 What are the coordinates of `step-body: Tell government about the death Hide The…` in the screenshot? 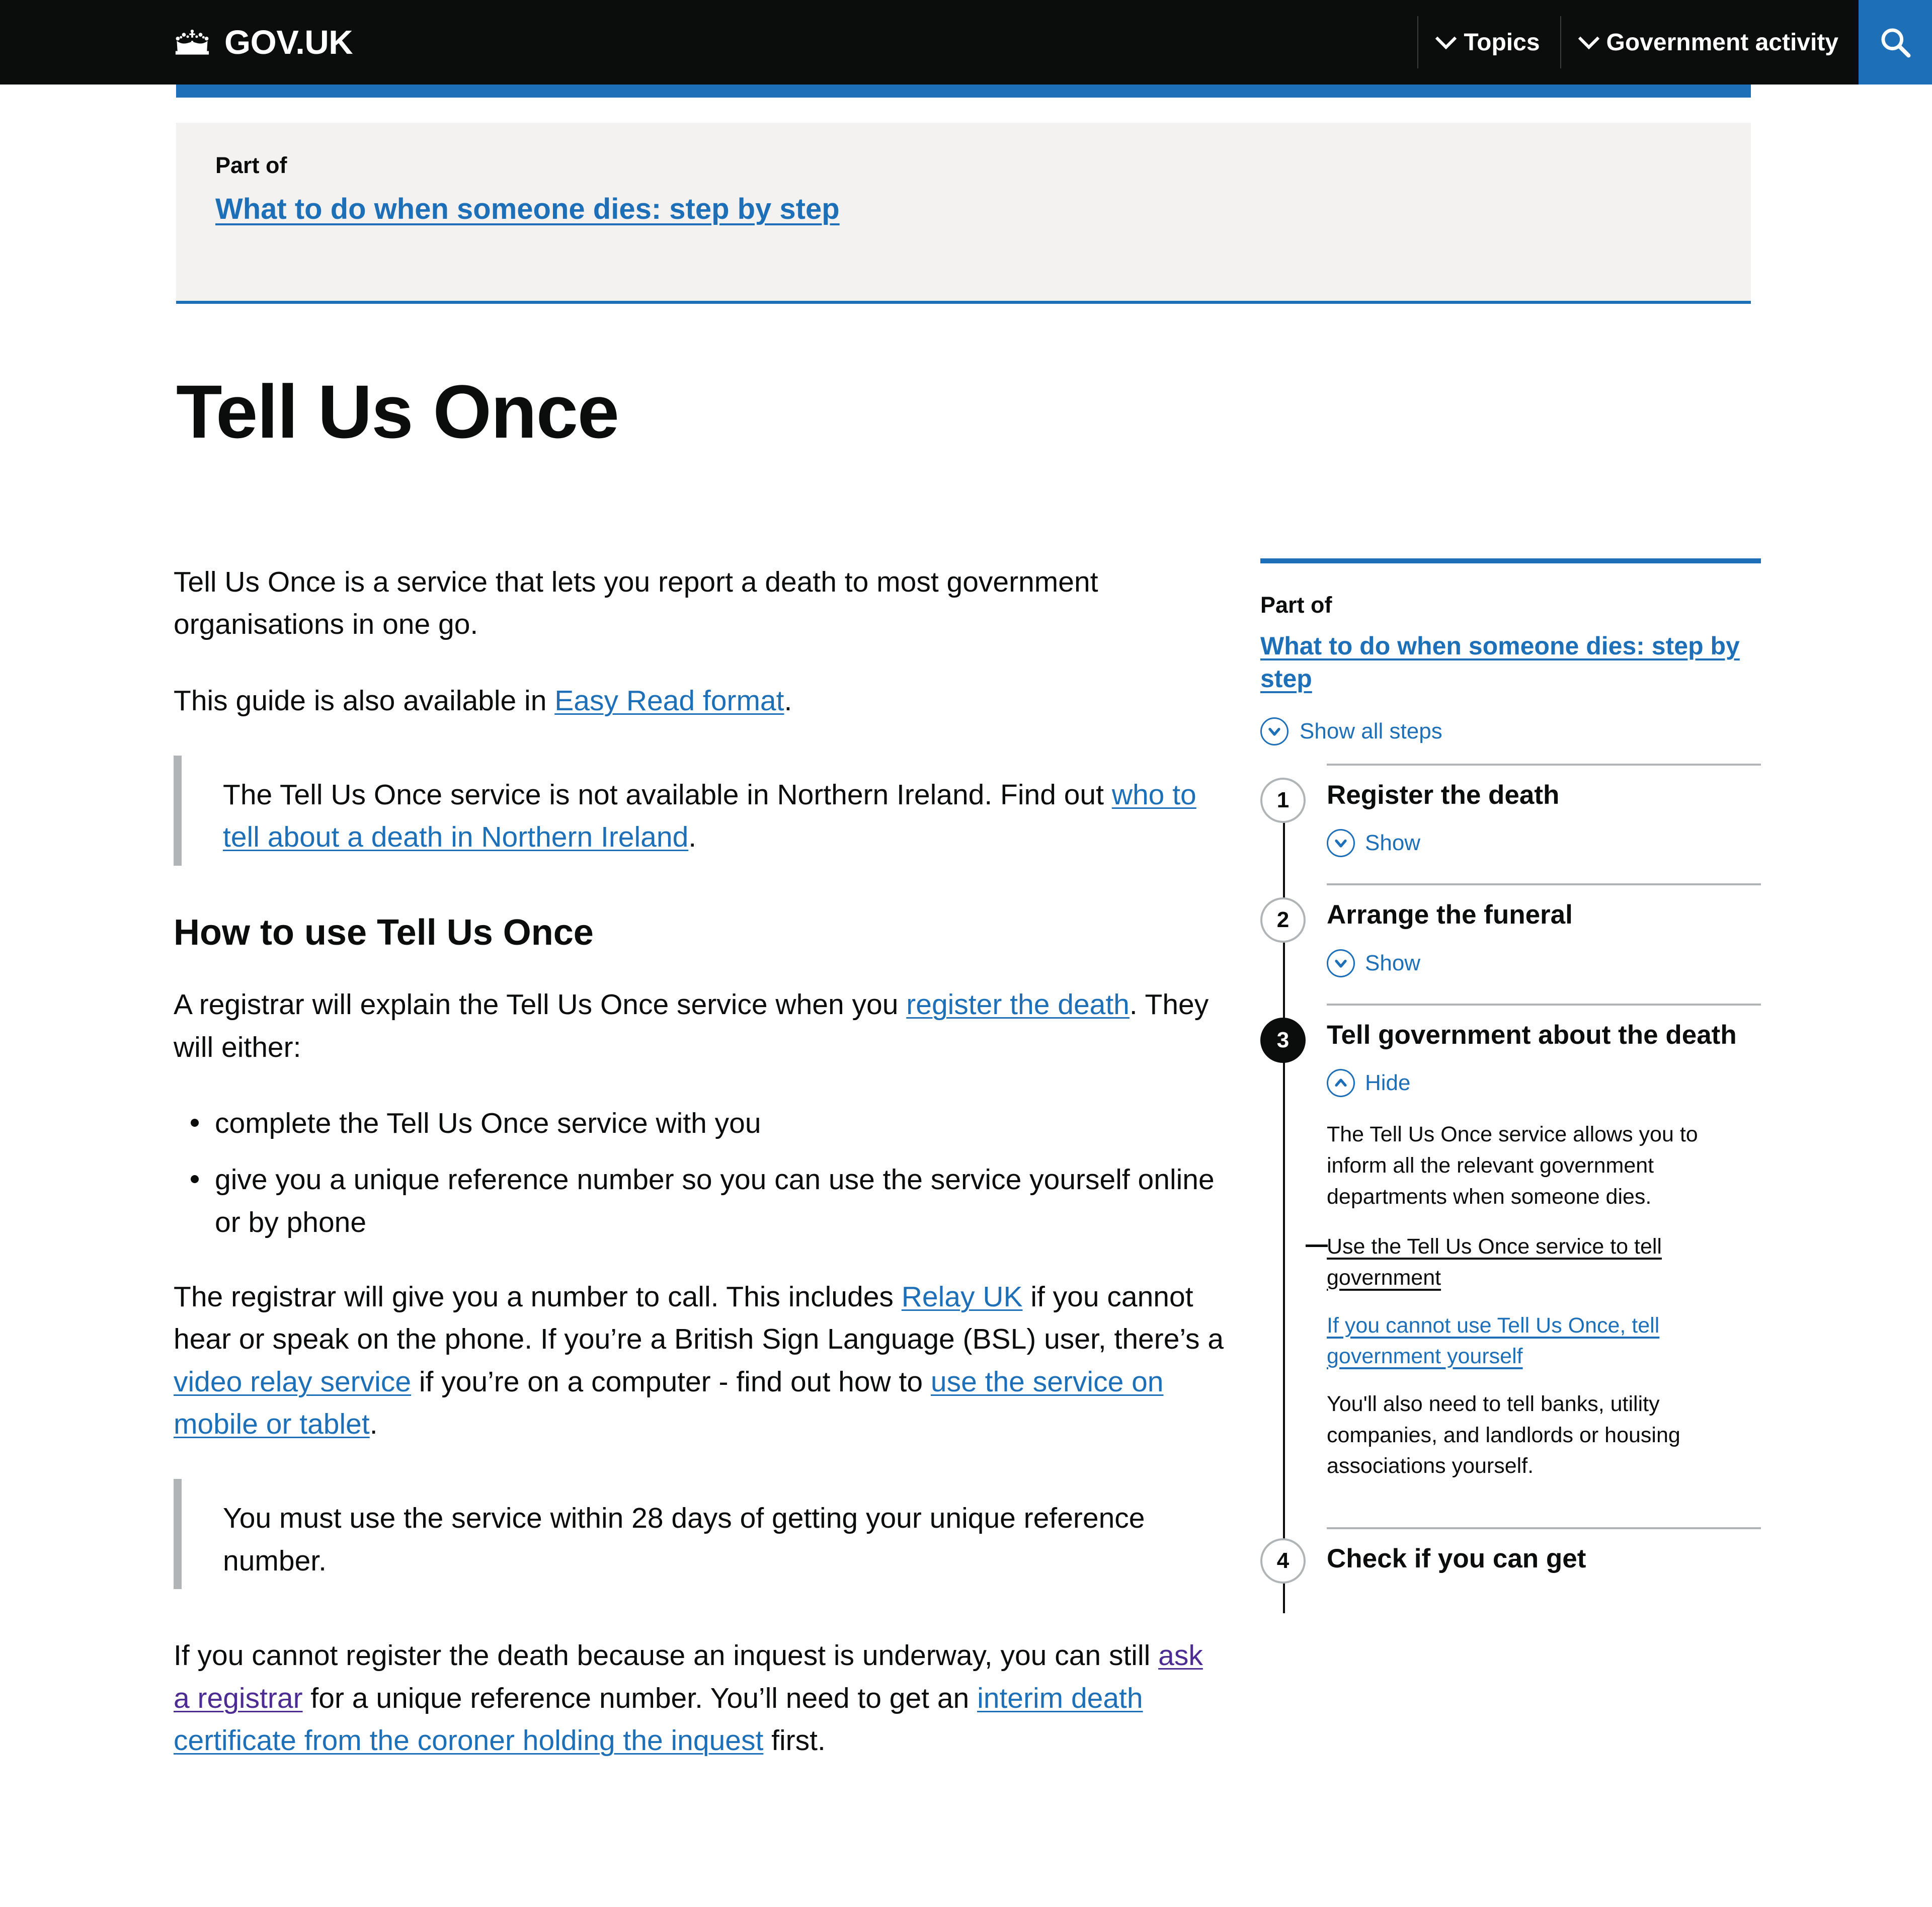 It's located at (1533, 1265).